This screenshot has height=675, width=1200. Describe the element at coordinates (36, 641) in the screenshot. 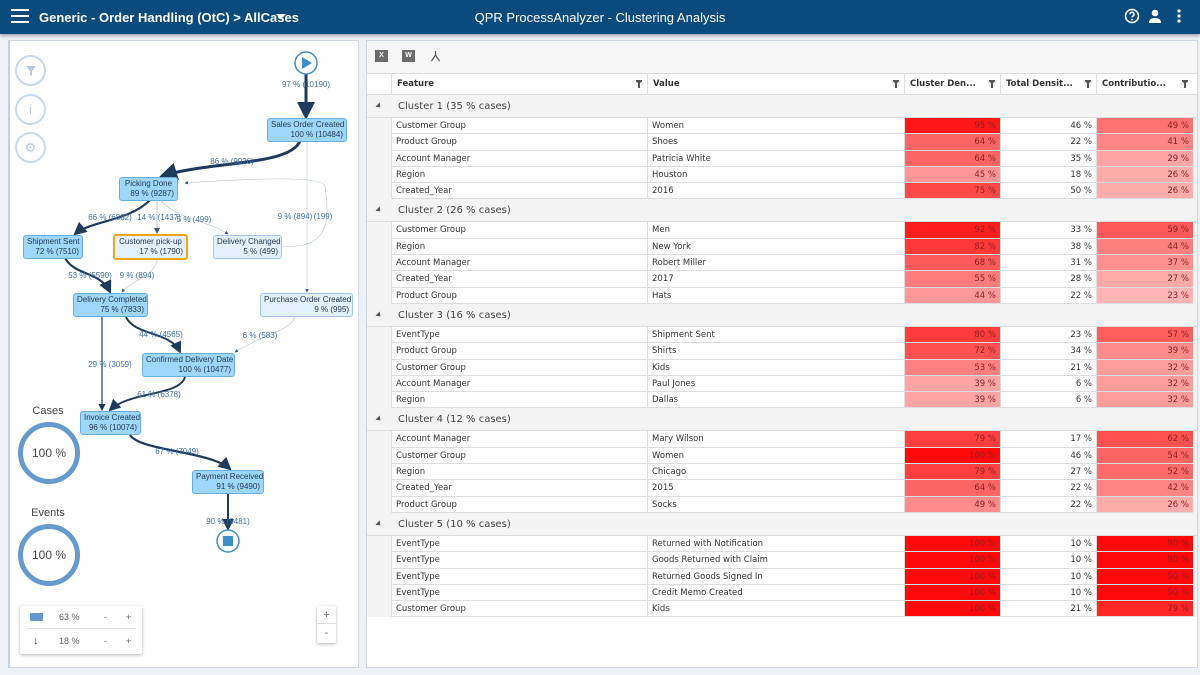

I see `flow-arrow-icon: ↓` at that location.